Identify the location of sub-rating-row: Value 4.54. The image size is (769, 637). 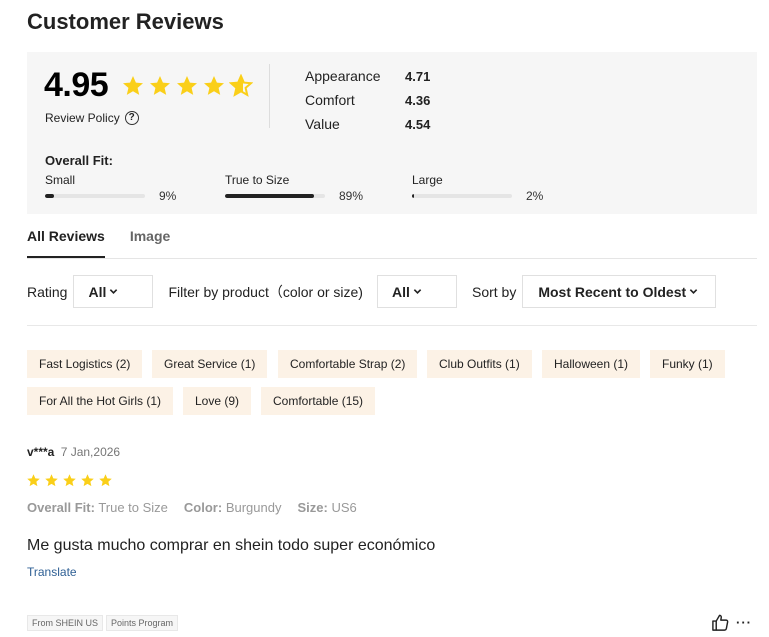
(367, 124).